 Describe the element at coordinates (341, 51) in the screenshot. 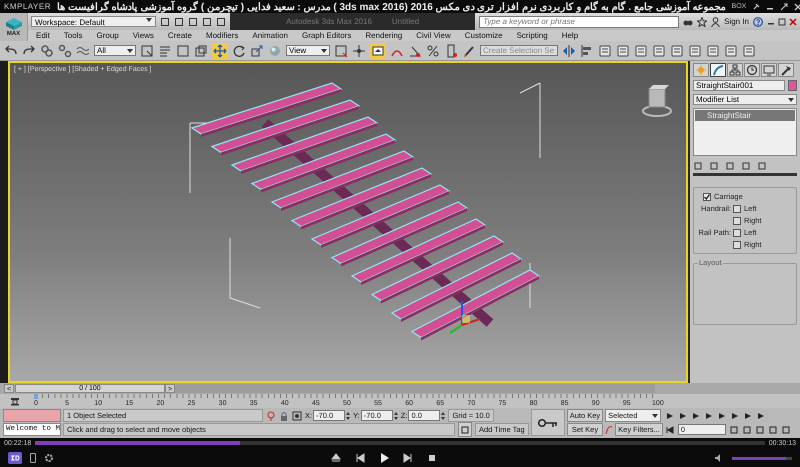

I see `pivot-icon` at that location.